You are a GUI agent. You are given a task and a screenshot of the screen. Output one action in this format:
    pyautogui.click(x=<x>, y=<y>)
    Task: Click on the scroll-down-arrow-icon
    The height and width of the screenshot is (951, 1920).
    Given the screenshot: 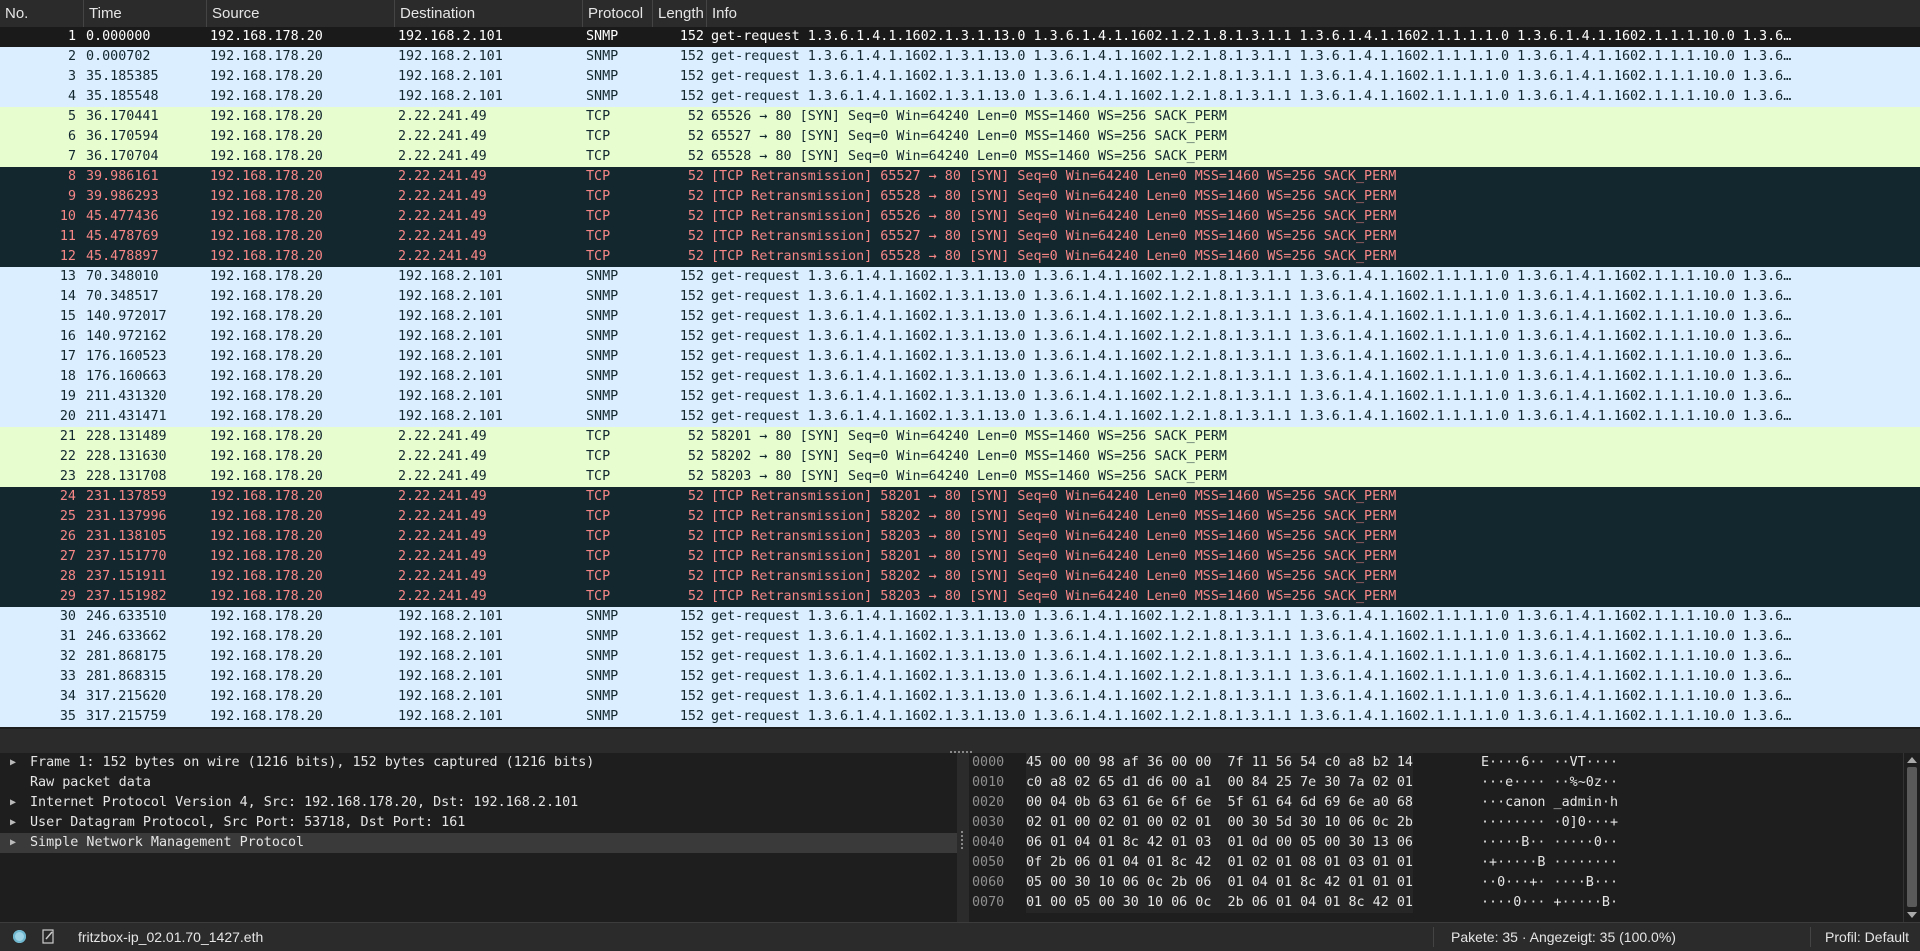 What is the action you would take?
    pyautogui.click(x=1912, y=915)
    